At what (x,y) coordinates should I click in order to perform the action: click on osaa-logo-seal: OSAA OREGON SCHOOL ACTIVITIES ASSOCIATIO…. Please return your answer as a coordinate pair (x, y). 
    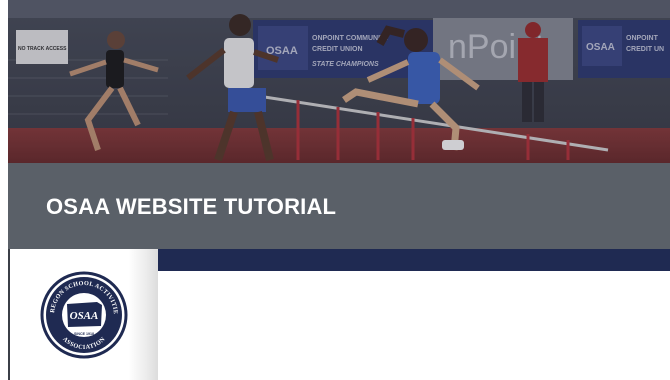
    Looking at the image, I should click on (84, 315).